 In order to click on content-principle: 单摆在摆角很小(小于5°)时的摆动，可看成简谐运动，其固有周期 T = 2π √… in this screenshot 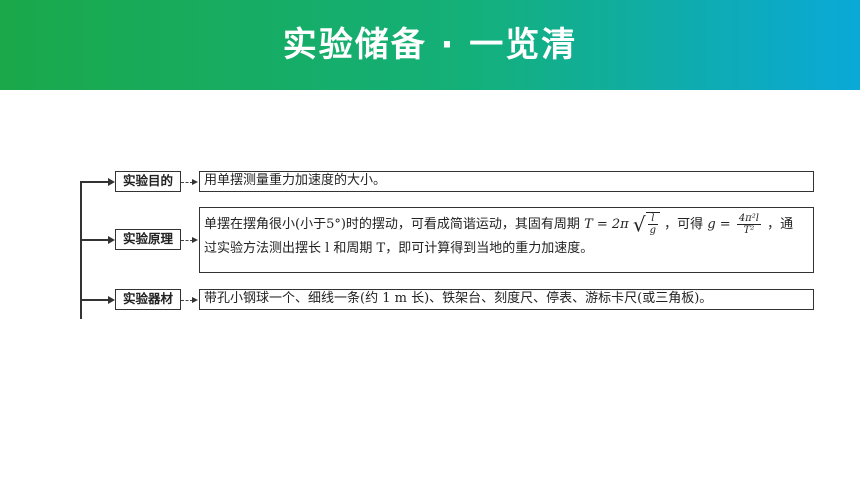, I will do `click(506, 240)`.